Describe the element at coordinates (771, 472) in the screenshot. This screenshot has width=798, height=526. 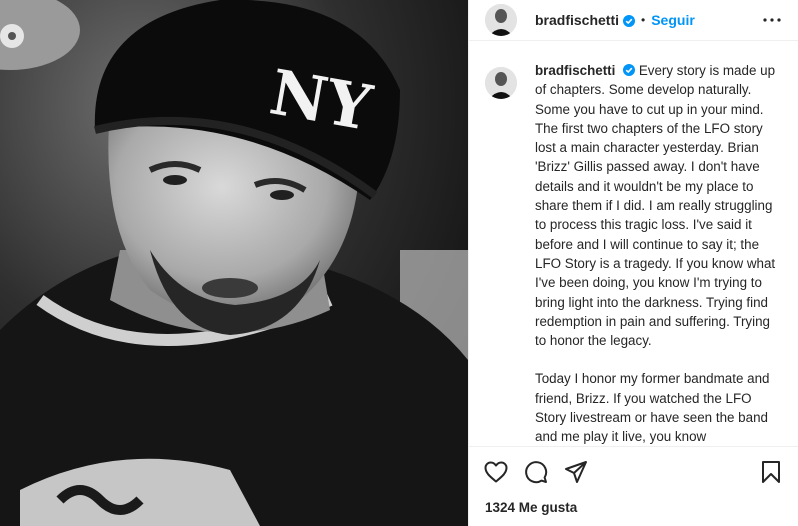
I see `bookmark-icon` at that location.